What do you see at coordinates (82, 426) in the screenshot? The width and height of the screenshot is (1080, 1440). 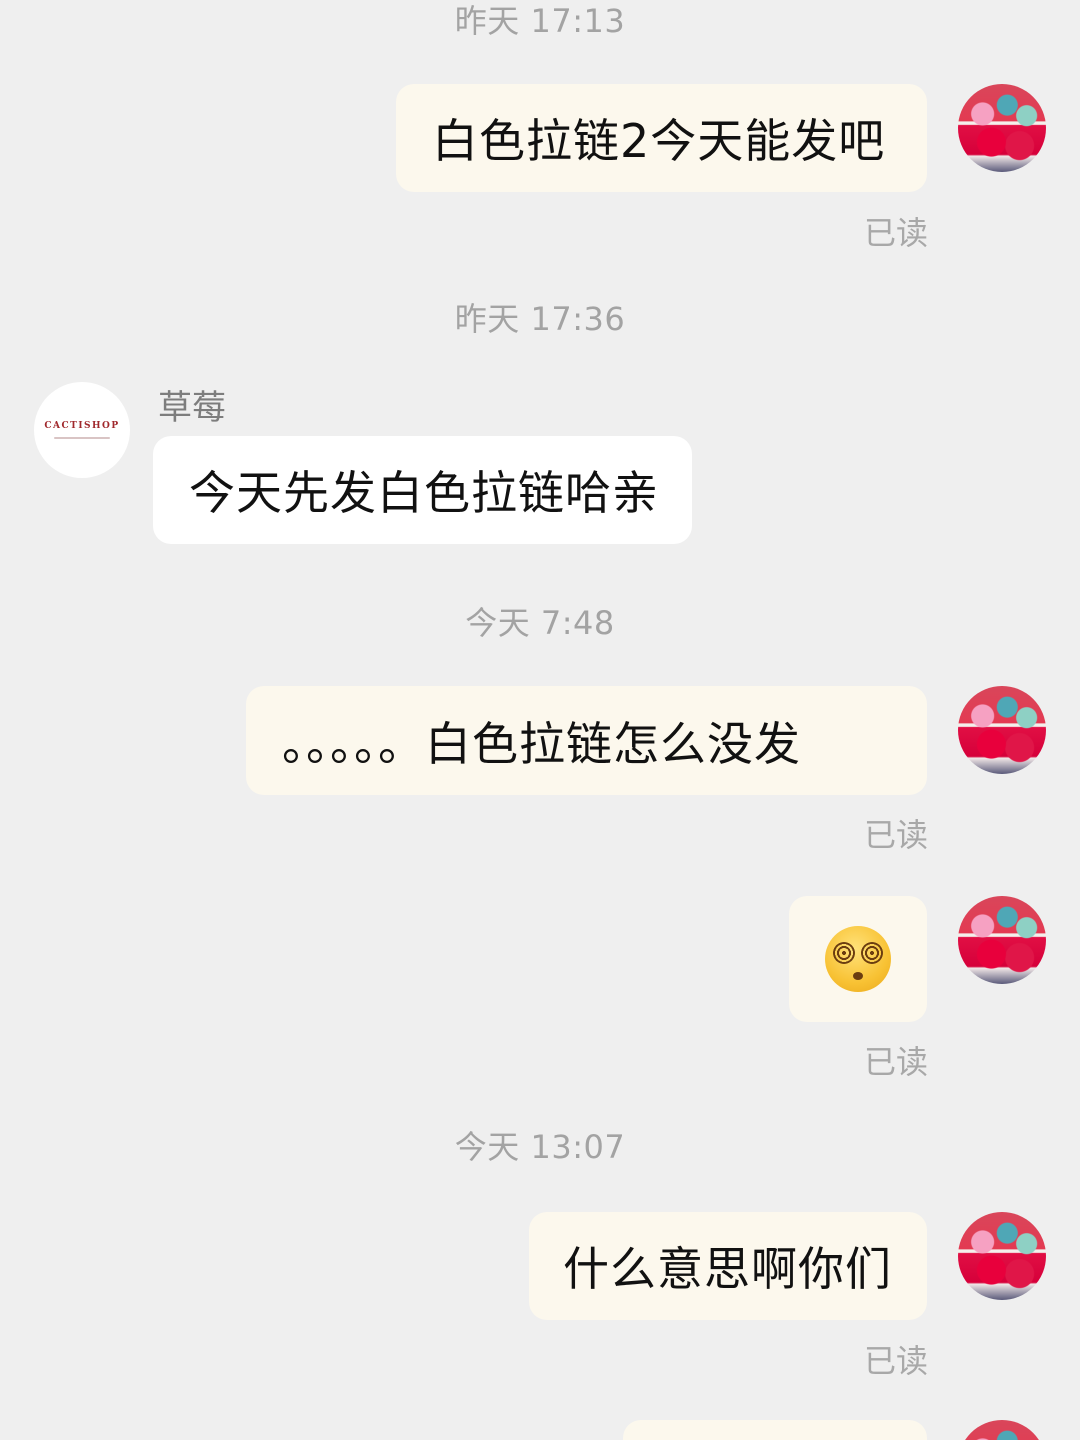 I see `shop-logo: CACTISHOP` at bounding box center [82, 426].